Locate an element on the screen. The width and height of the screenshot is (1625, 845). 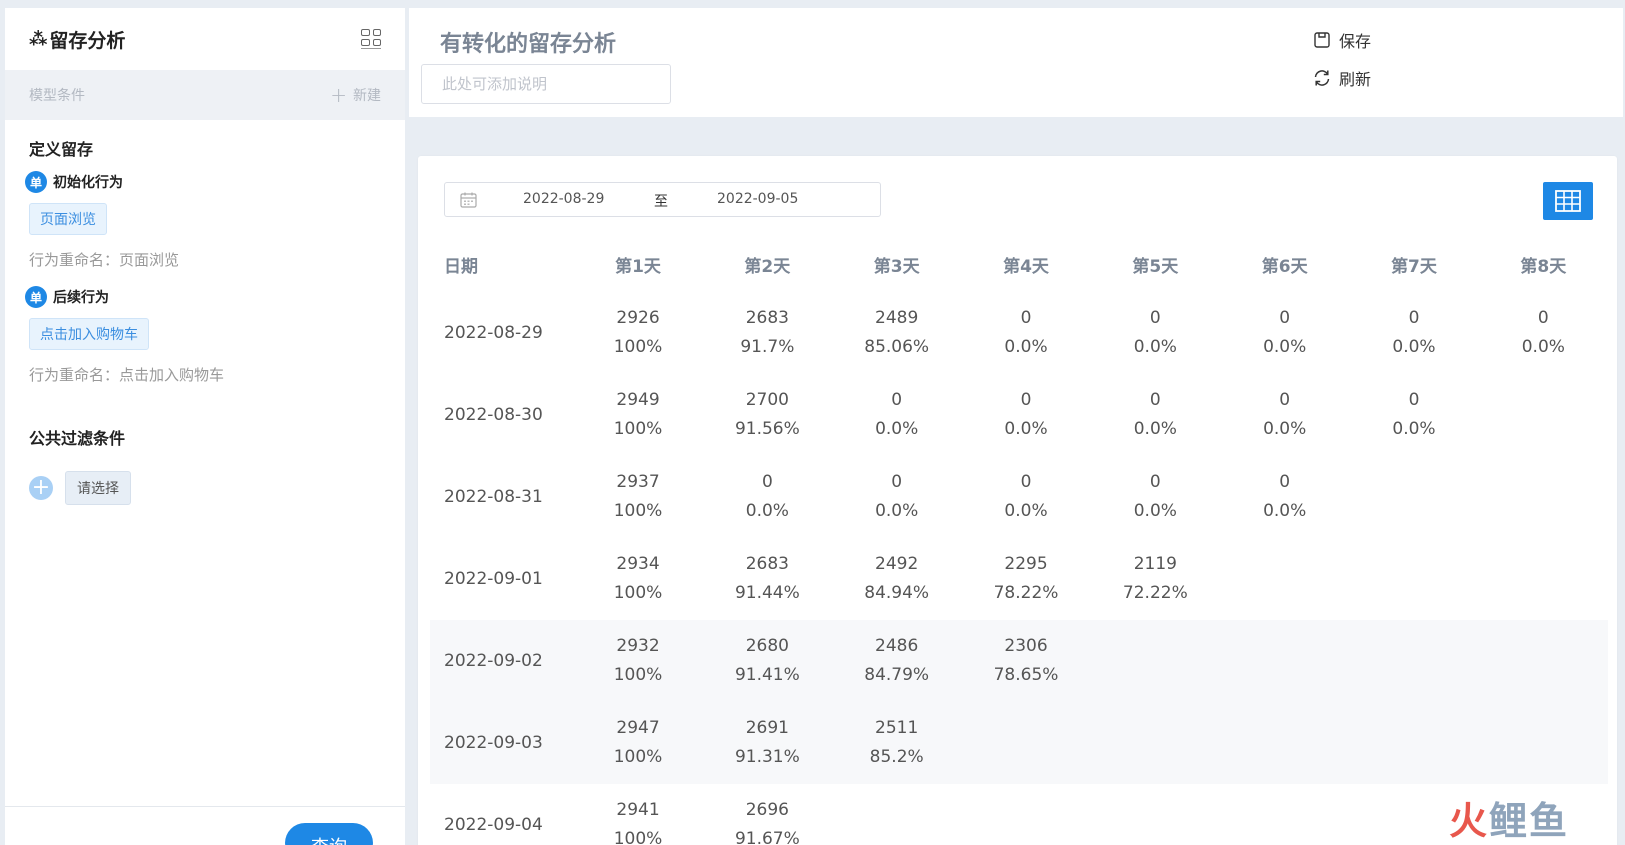
row-date: 2022-09-01 is located at coordinates (493, 578).